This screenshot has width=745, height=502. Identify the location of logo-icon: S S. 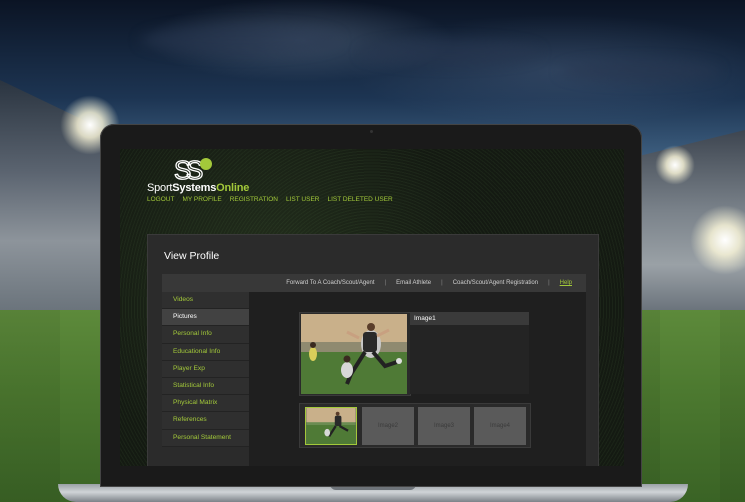
(193, 169).